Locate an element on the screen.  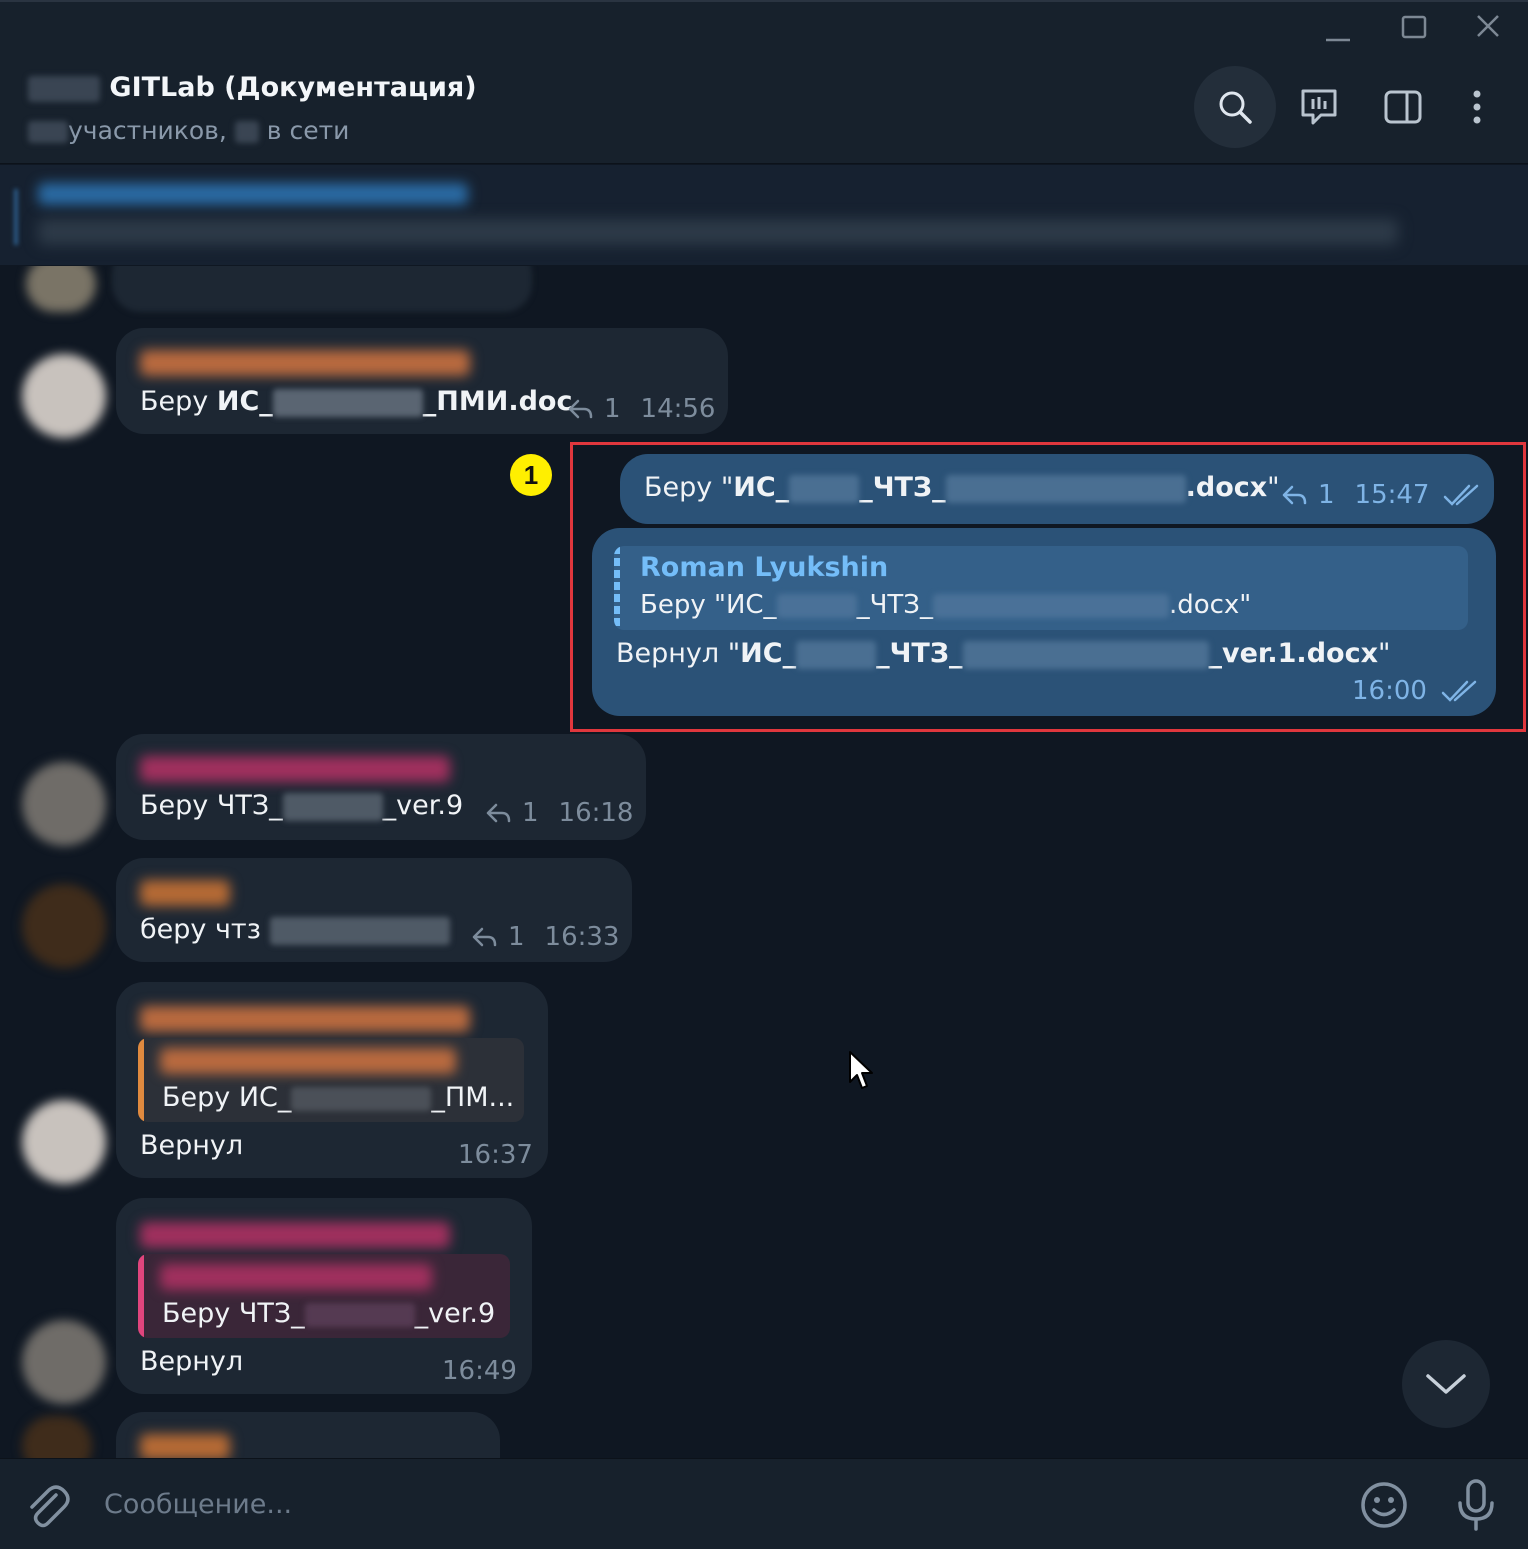
emoji-button is located at coordinates (1384, 1507).